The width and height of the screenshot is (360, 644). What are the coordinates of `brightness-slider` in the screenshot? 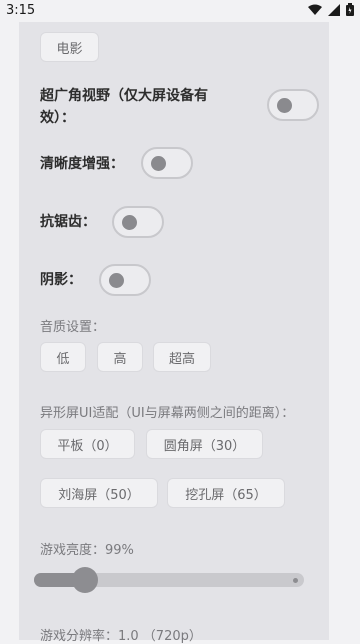 It's located at (169, 580).